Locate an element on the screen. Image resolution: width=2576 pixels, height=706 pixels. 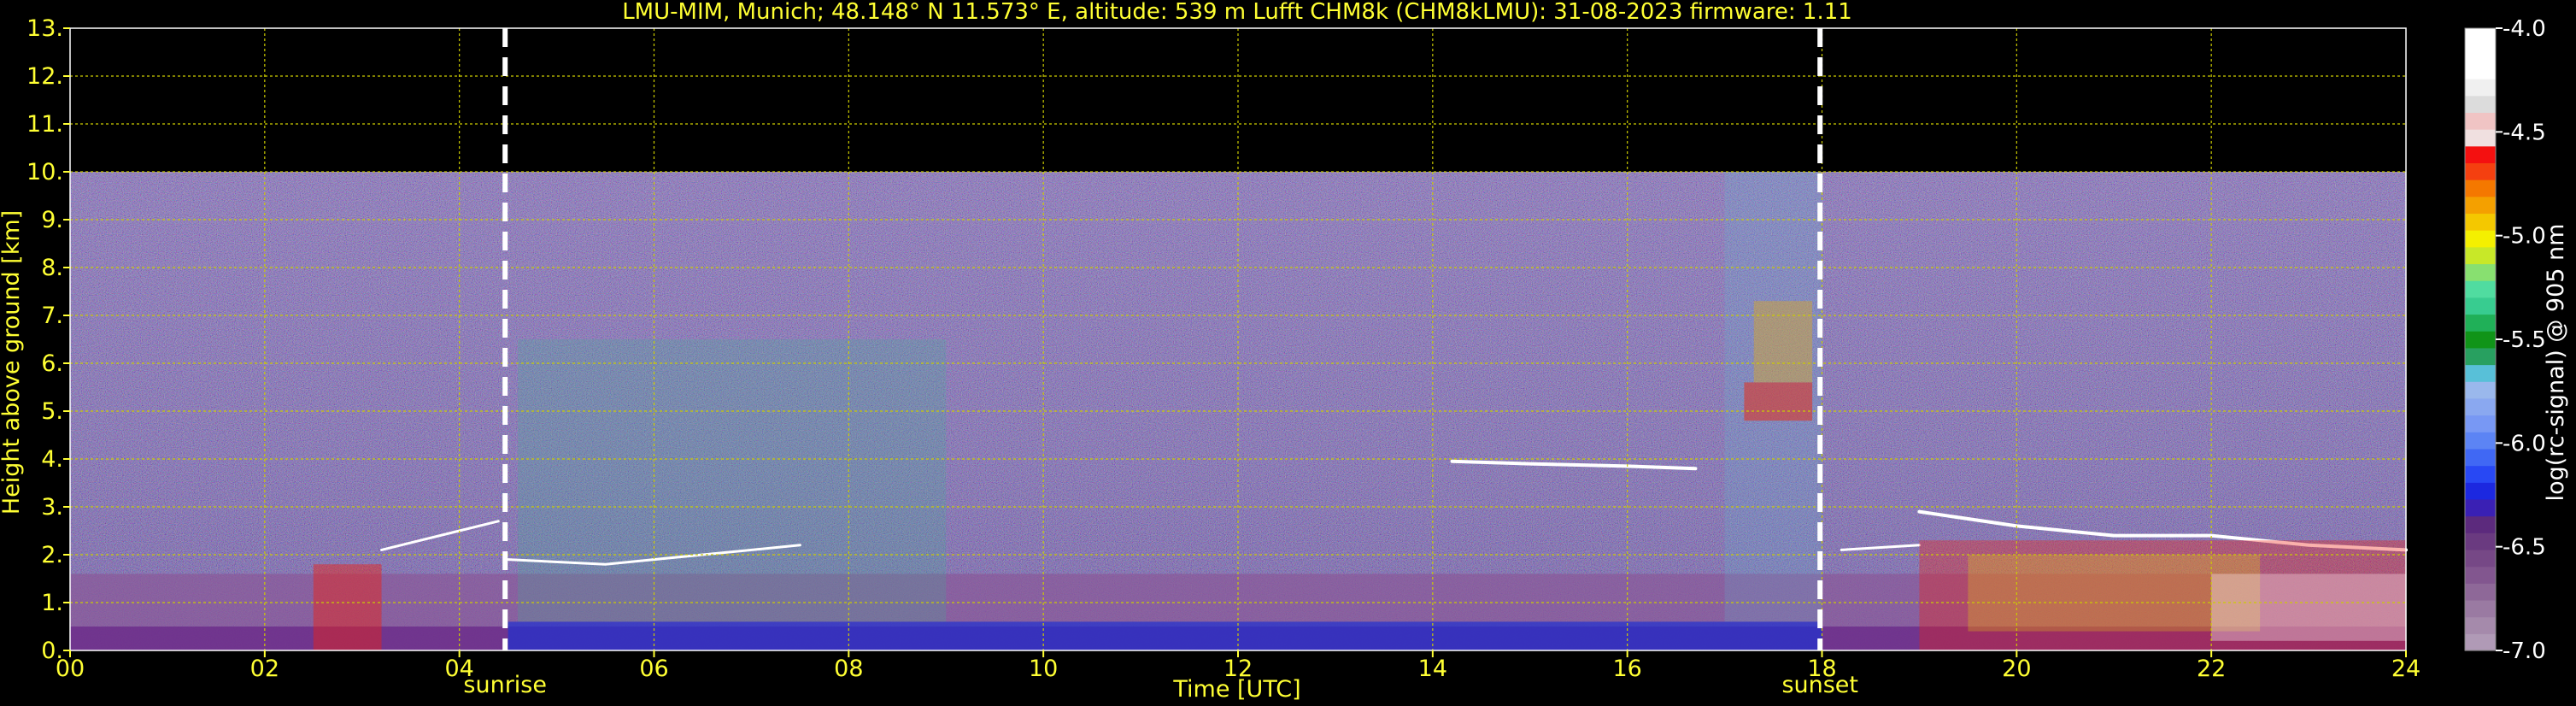
x-tick-label: 16 is located at coordinates (1626, 669).